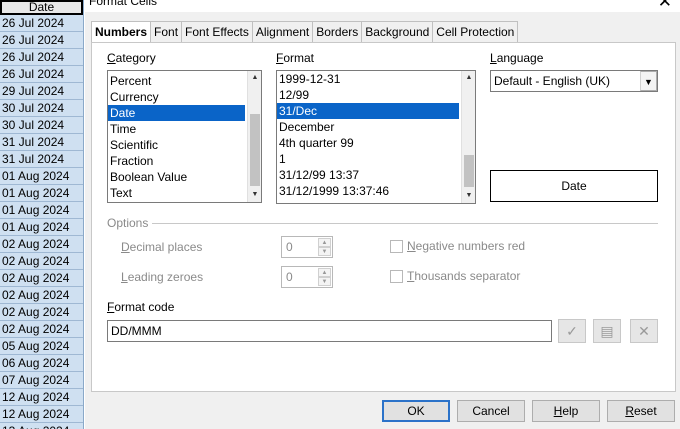 The image size is (680, 429). Describe the element at coordinates (382, 6) in the screenshot. I see `dialog-titlebar: Format Cells ✕` at that location.